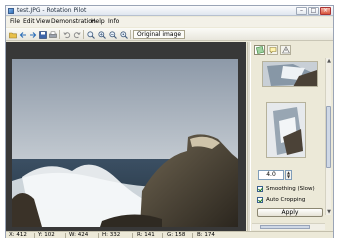 This screenshot has width=340, height=244. I want to click on menu-view: View, so click(43, 22).